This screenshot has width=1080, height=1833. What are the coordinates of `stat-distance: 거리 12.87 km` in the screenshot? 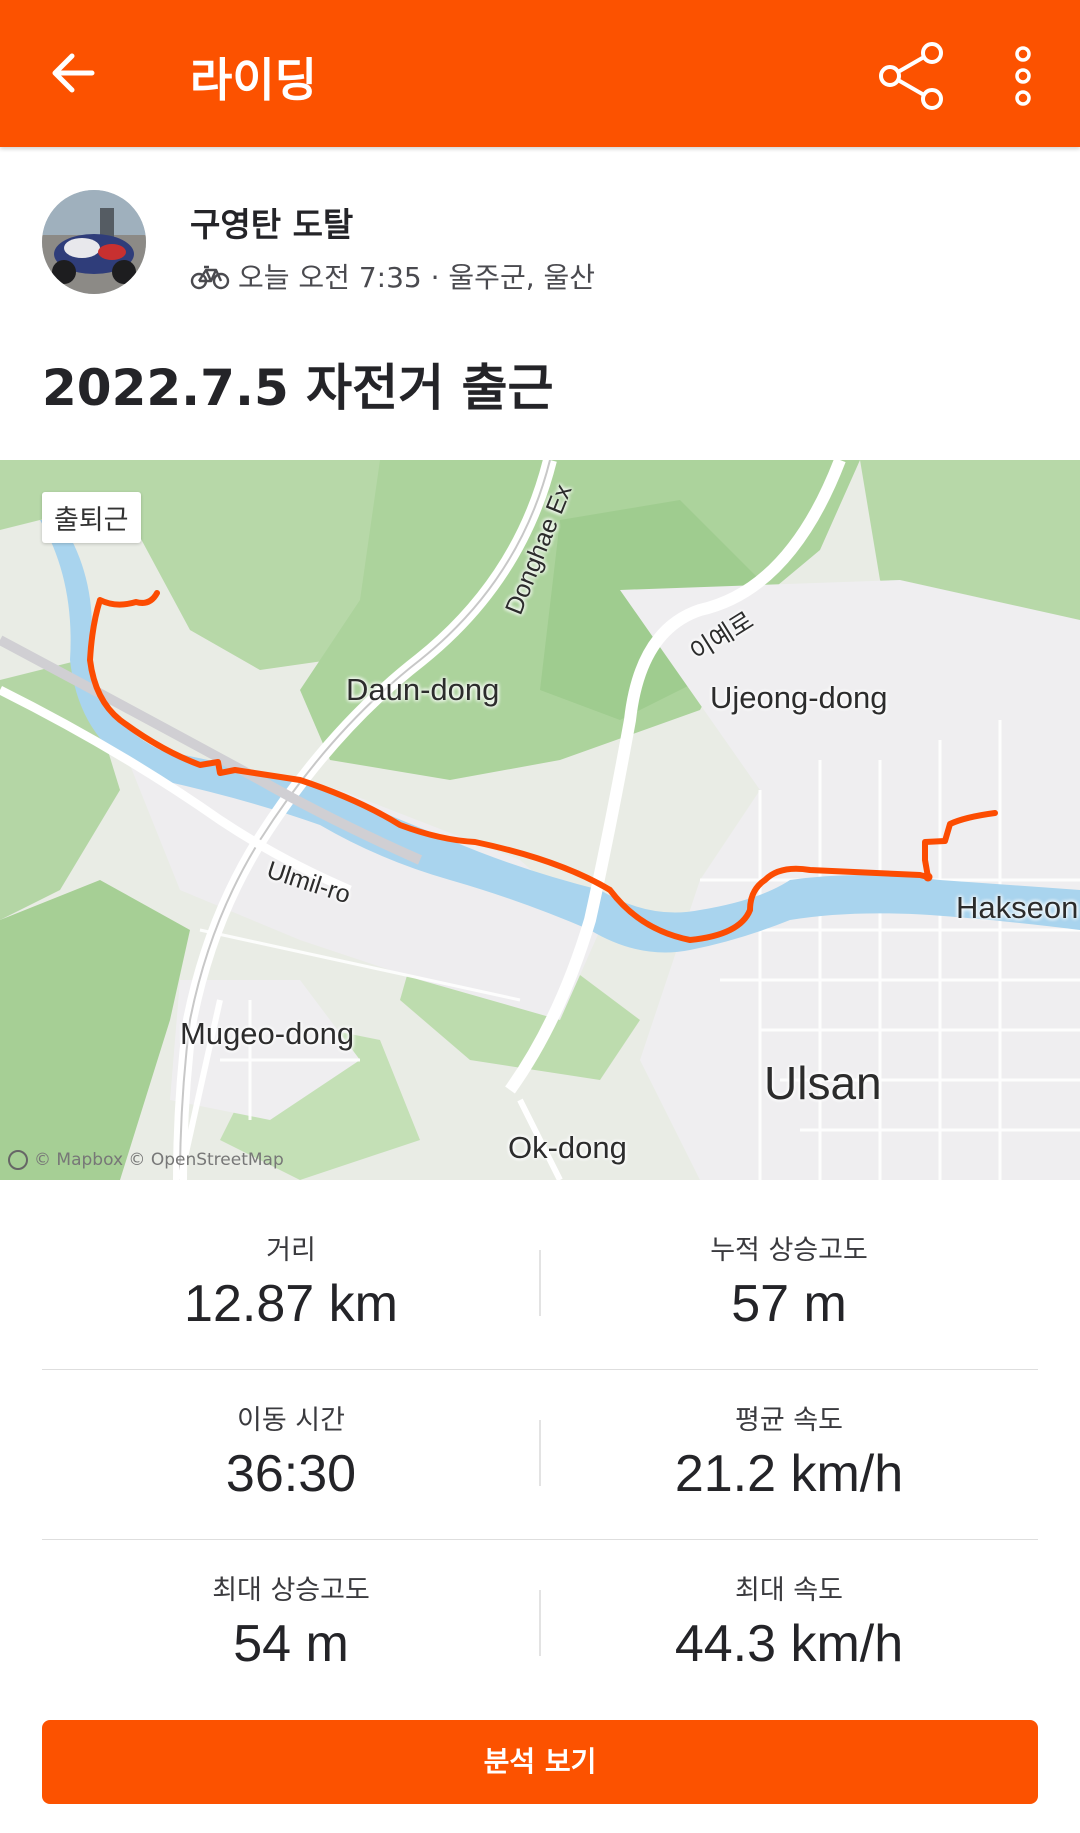 It's located at (291, 1285).